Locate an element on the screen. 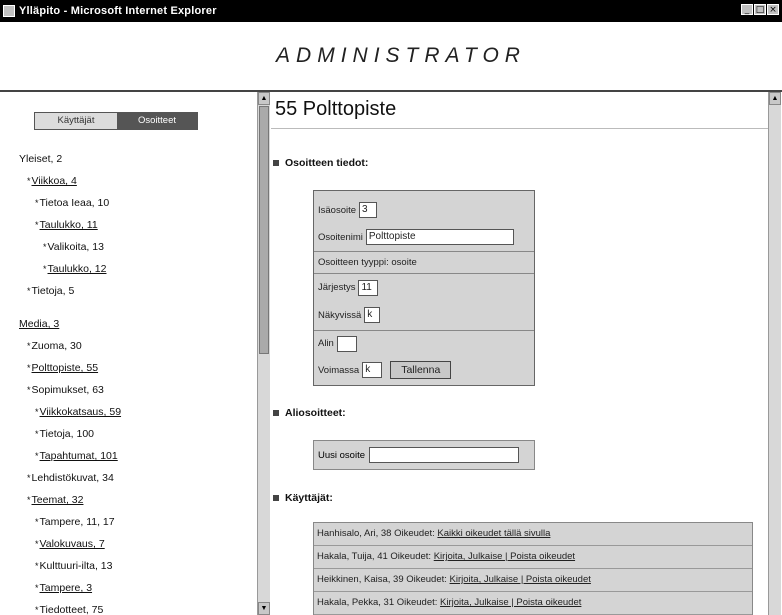 This screenshot has height=615, width=782. tree-link: Media, 3 is located at coordinates (39, 324).